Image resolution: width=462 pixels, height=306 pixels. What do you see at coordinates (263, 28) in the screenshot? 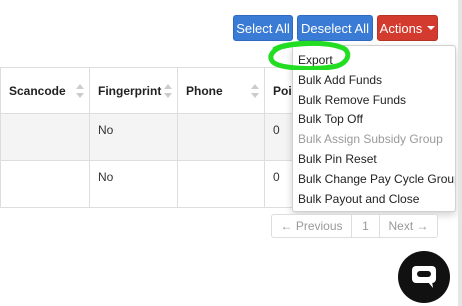
I see `select-all-button: Select All` at bounding box center [263, 28].